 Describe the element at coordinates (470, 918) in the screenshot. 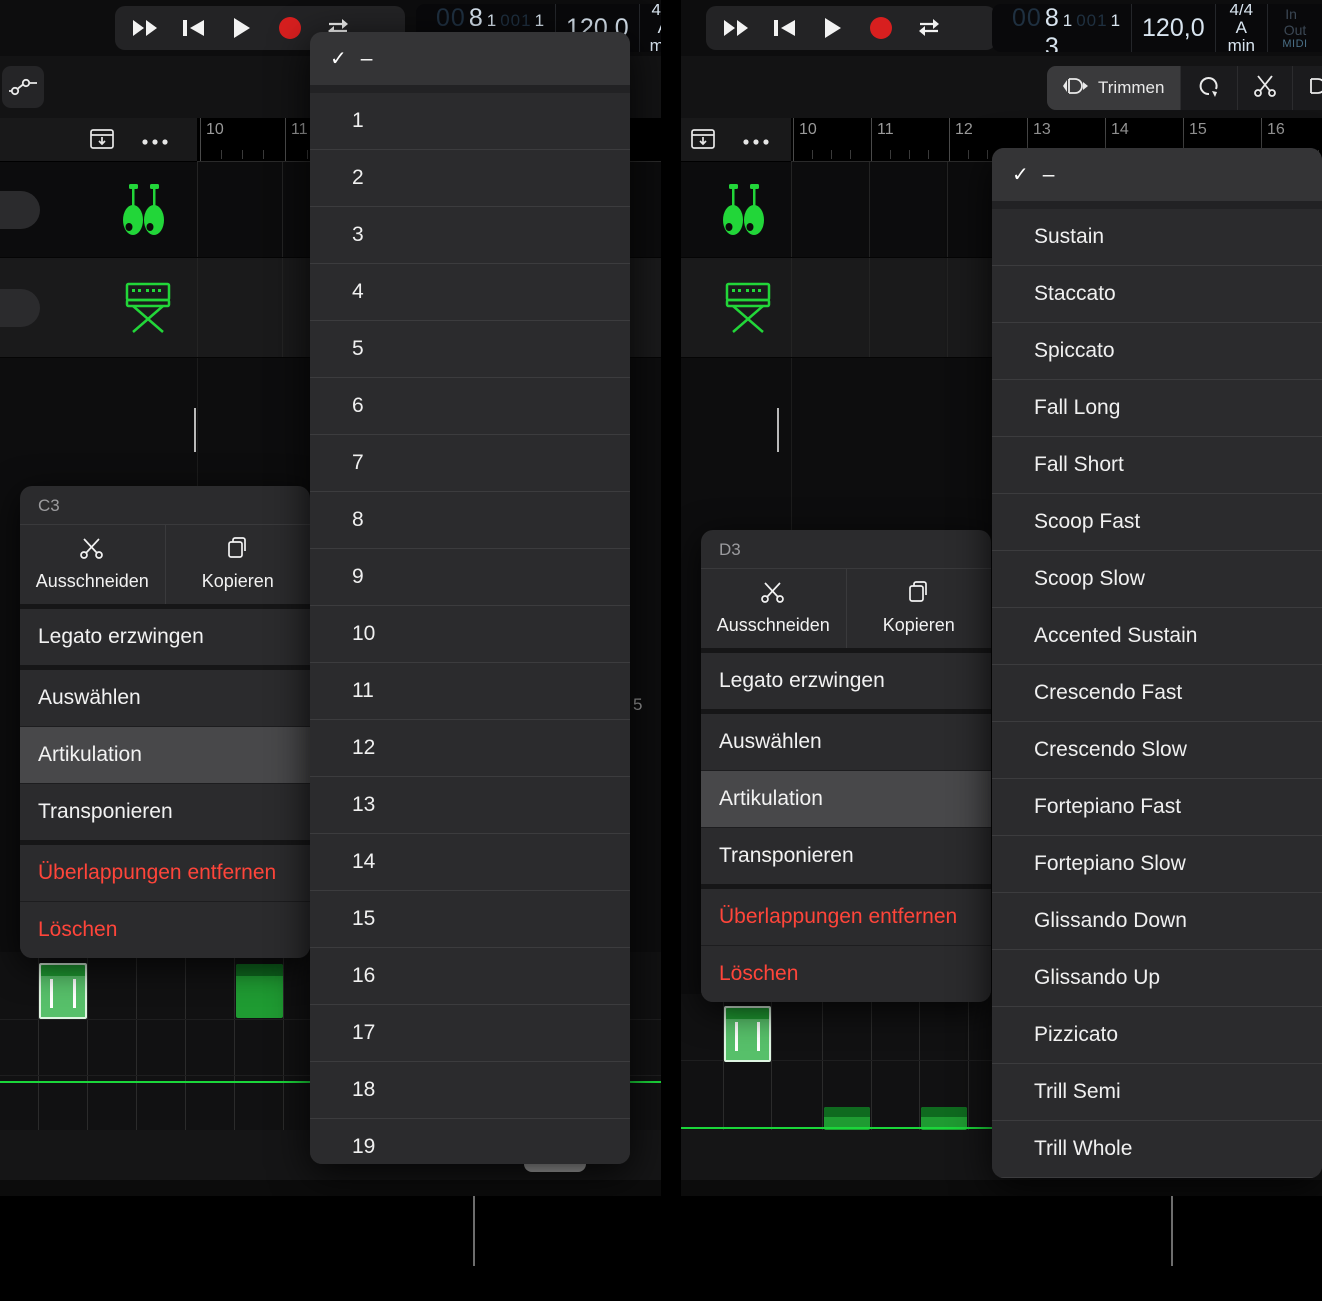

I see `articulation-id-option-14: 15` at that location.